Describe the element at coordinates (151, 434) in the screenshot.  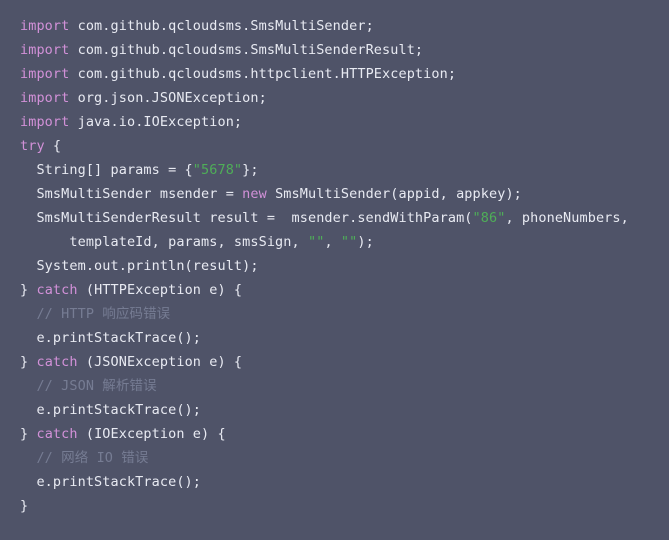
I see `code-token-plain: (IOException e) {` at that location.